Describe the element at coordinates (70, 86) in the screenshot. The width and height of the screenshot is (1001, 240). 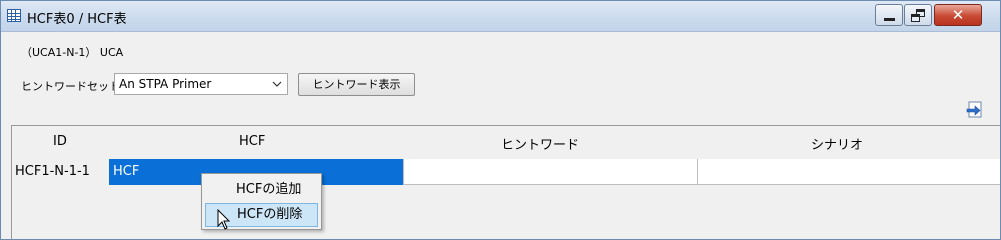
I see `hint-set-label: ヒントワードセット` at that location.